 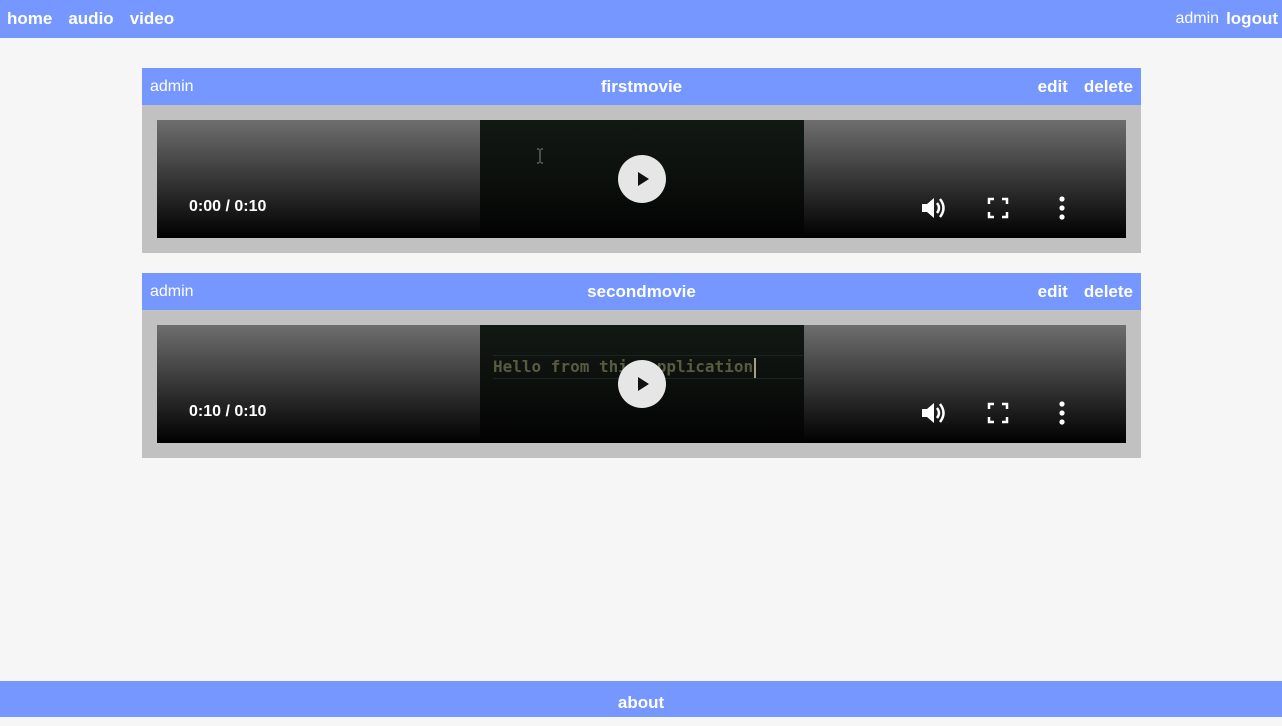 I want to click on user-area: admin logout, so click(x=1227, y=19).